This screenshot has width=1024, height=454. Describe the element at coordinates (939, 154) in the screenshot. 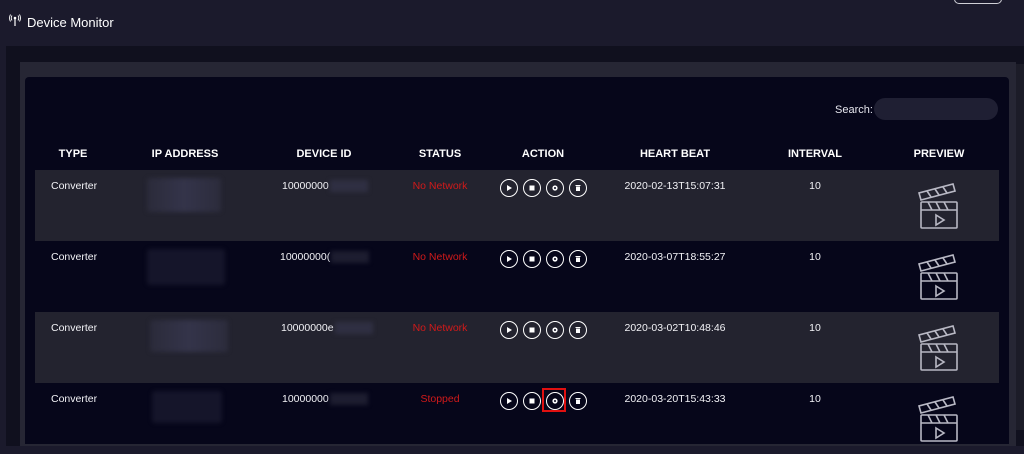

I see `column-header-preview: PREVIEW` at that location.